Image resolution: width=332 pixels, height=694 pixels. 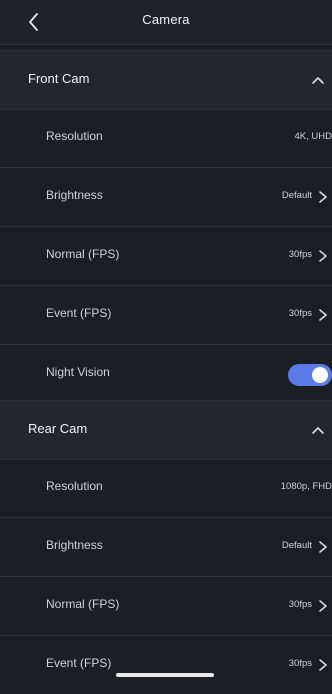 I want to click on top-bar: Camera, so click(x=166, y=22).